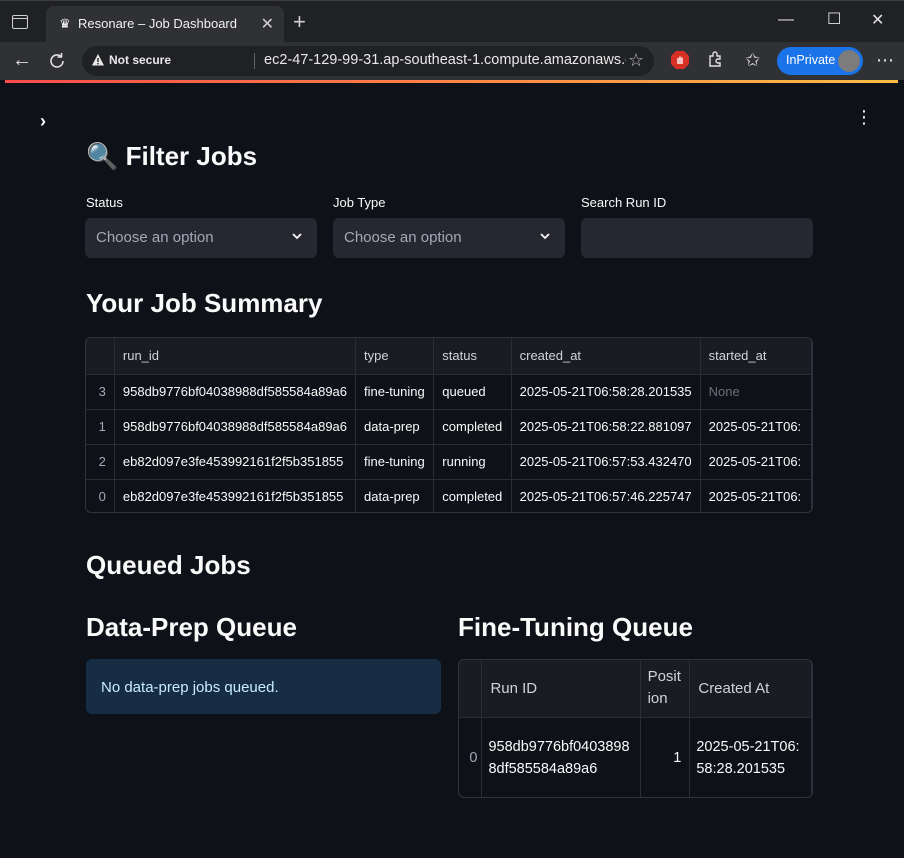 This screenshot has height=858, width=904. Describe the element at coordinates (43, 121) in the screenshot. I see `sidebar-expand-icon: ›` at that location.